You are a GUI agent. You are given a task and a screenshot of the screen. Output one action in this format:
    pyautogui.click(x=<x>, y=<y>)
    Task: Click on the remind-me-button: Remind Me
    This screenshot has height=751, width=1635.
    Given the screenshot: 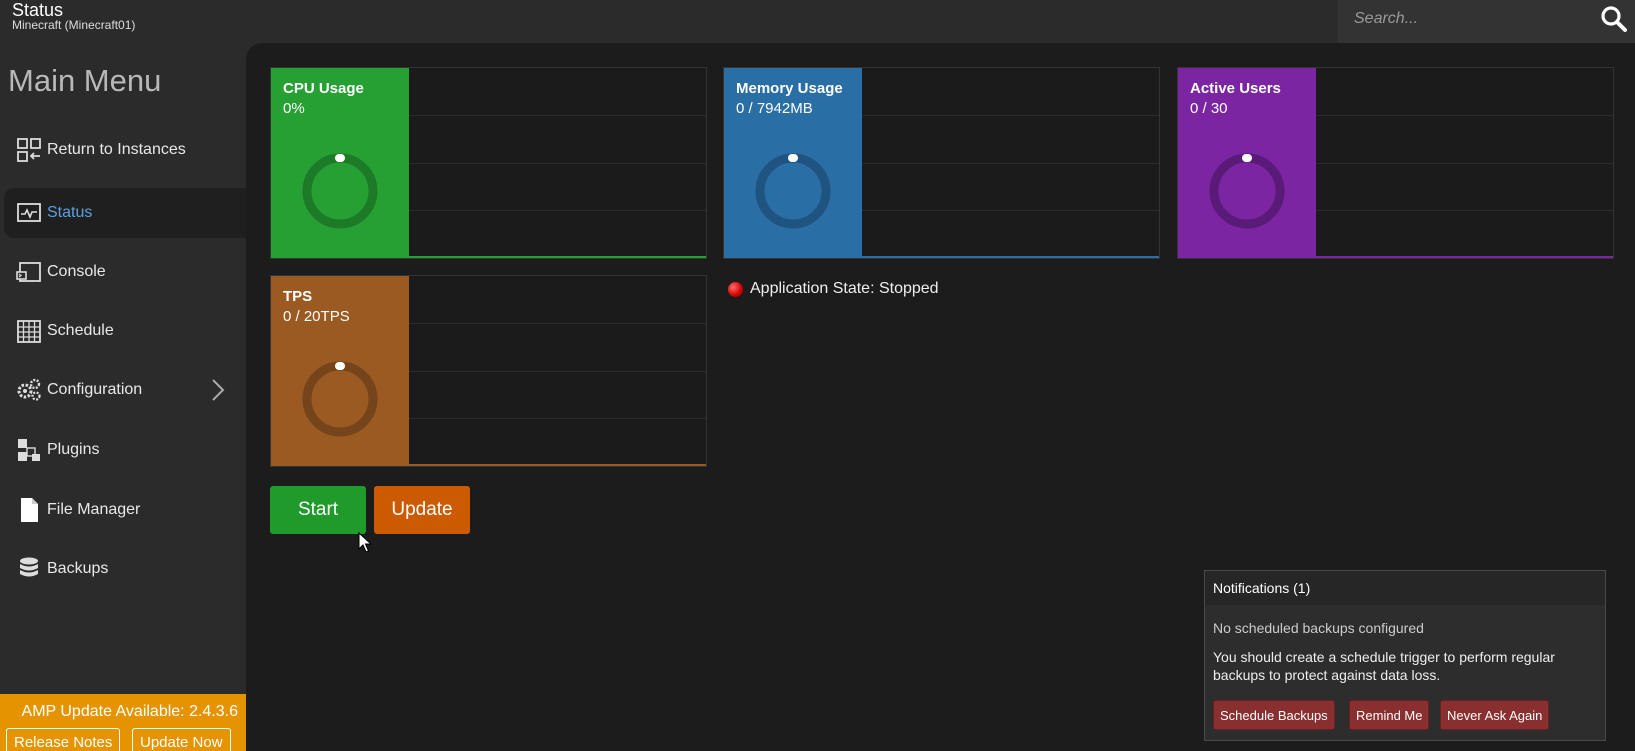 What is the action you would take?
    pyautogui.click(x=1389, y=715)
    